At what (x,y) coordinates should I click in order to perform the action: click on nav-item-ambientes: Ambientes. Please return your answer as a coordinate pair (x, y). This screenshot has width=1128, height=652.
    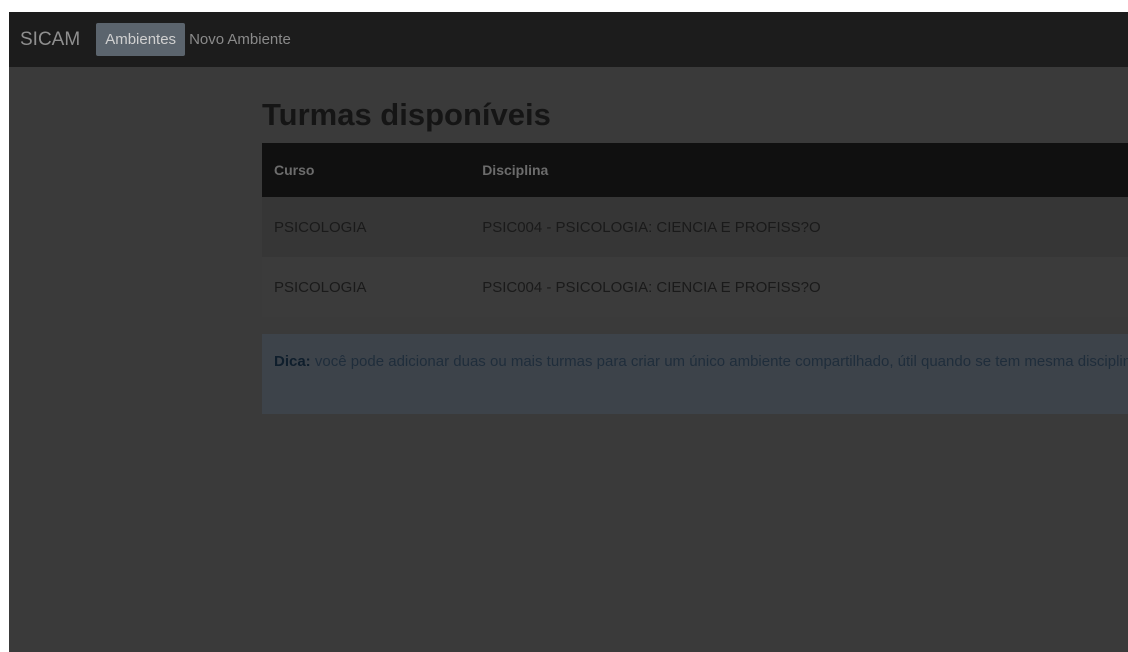
    Looking at the image, I should click on (141, 39).